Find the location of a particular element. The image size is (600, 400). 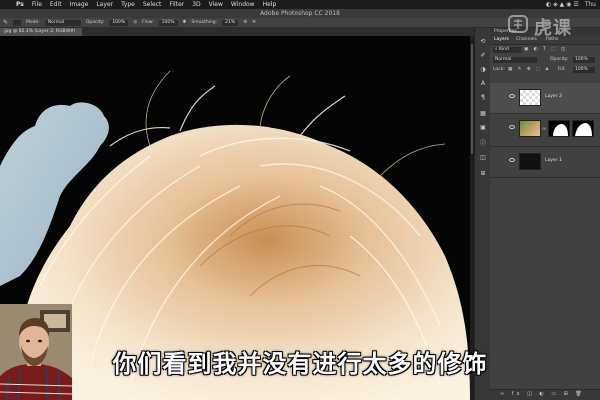

blend-row: Normal Opacity: 100% is located at coordinates (545, 60).